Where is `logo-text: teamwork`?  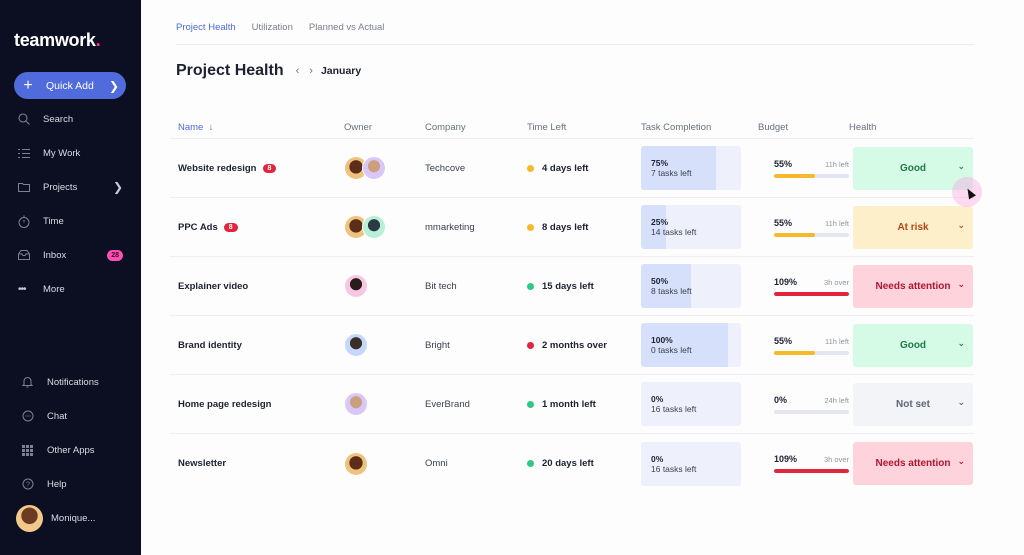 logo-text: teamwork is located at coordinates (55, 40).